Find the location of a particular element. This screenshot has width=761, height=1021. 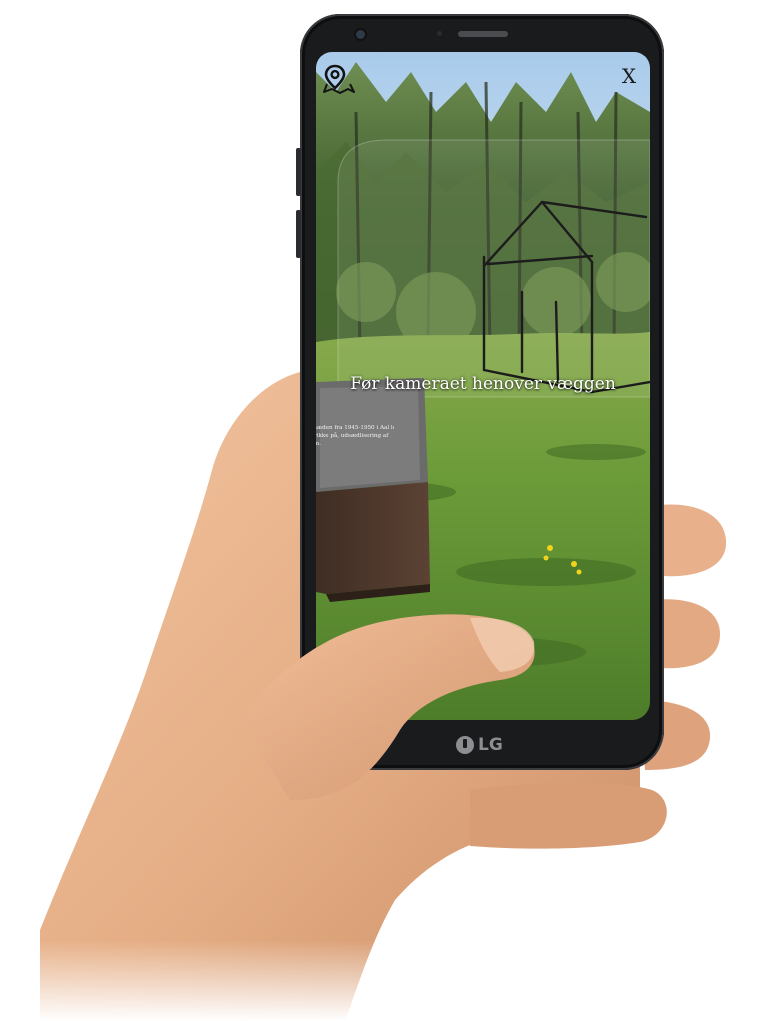

close-icon: X is located at coordinates (629, 76).